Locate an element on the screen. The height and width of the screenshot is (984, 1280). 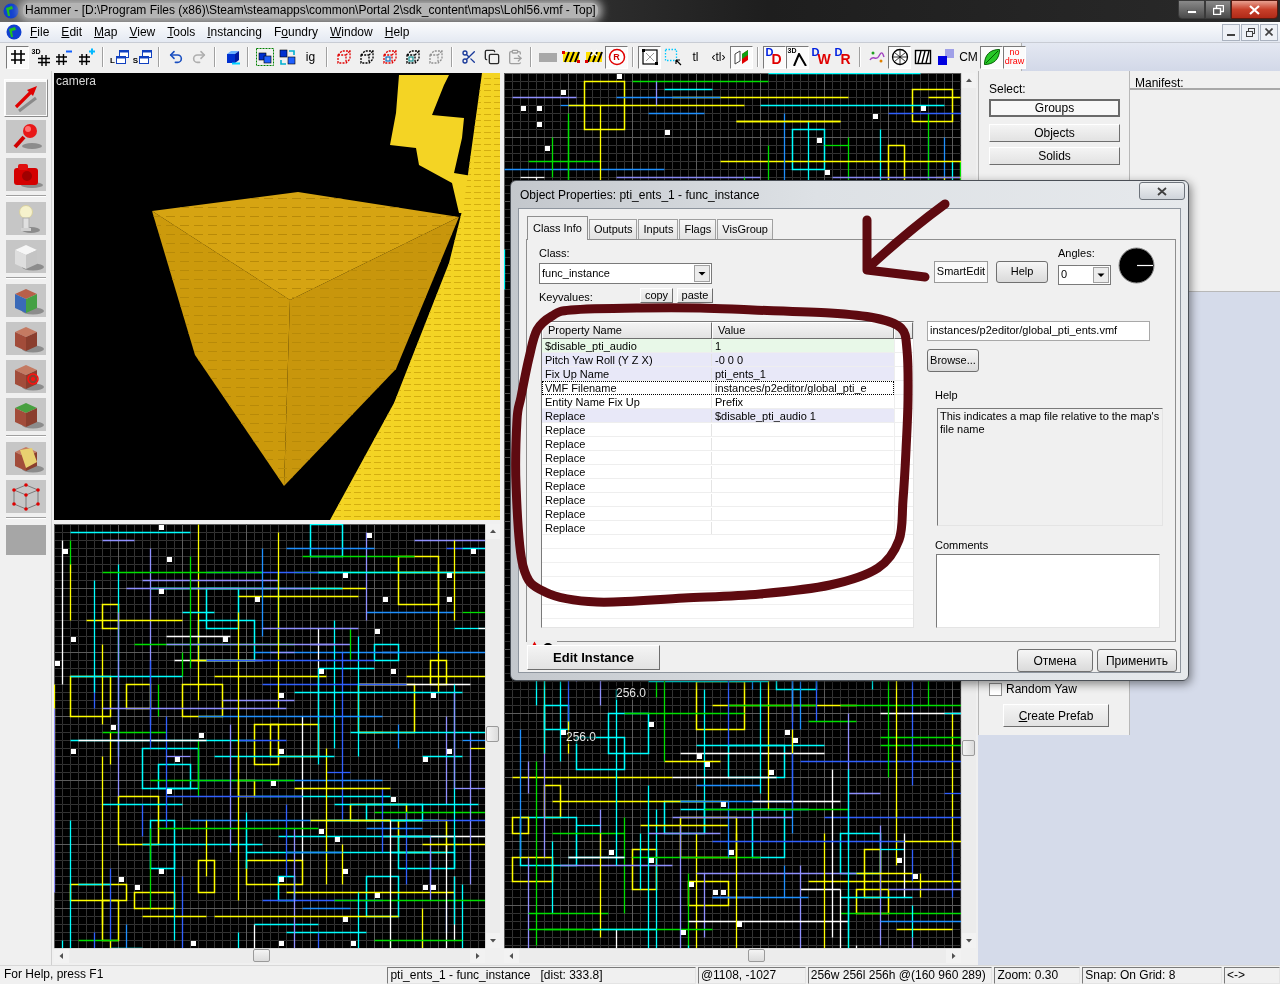
wireframe-cube-icon is located at coordinates (25, 496).